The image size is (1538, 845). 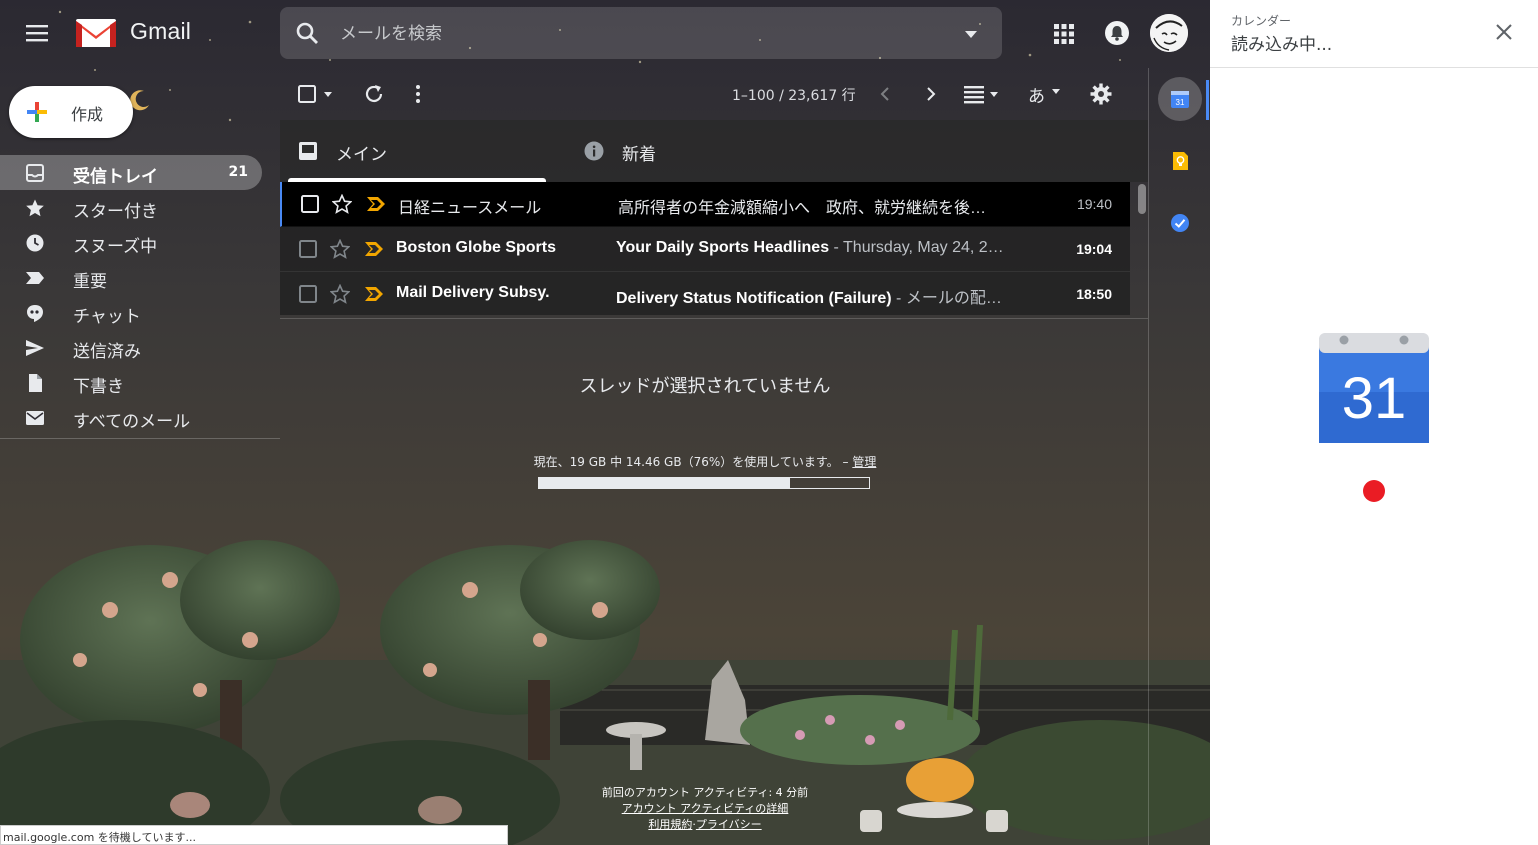 What do you see at coordinates (96, 33) in the screenshot?
I see `gmail-logo` at bounding box center [96, 33].